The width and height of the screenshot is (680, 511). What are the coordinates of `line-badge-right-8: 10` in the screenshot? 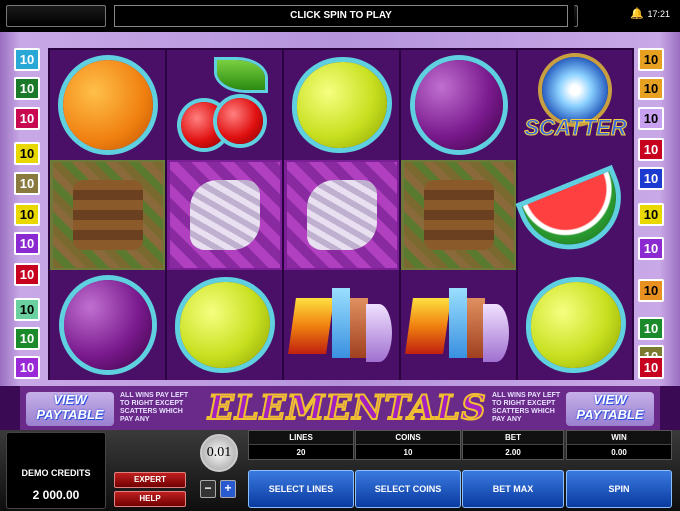 It's located at (651, 290).